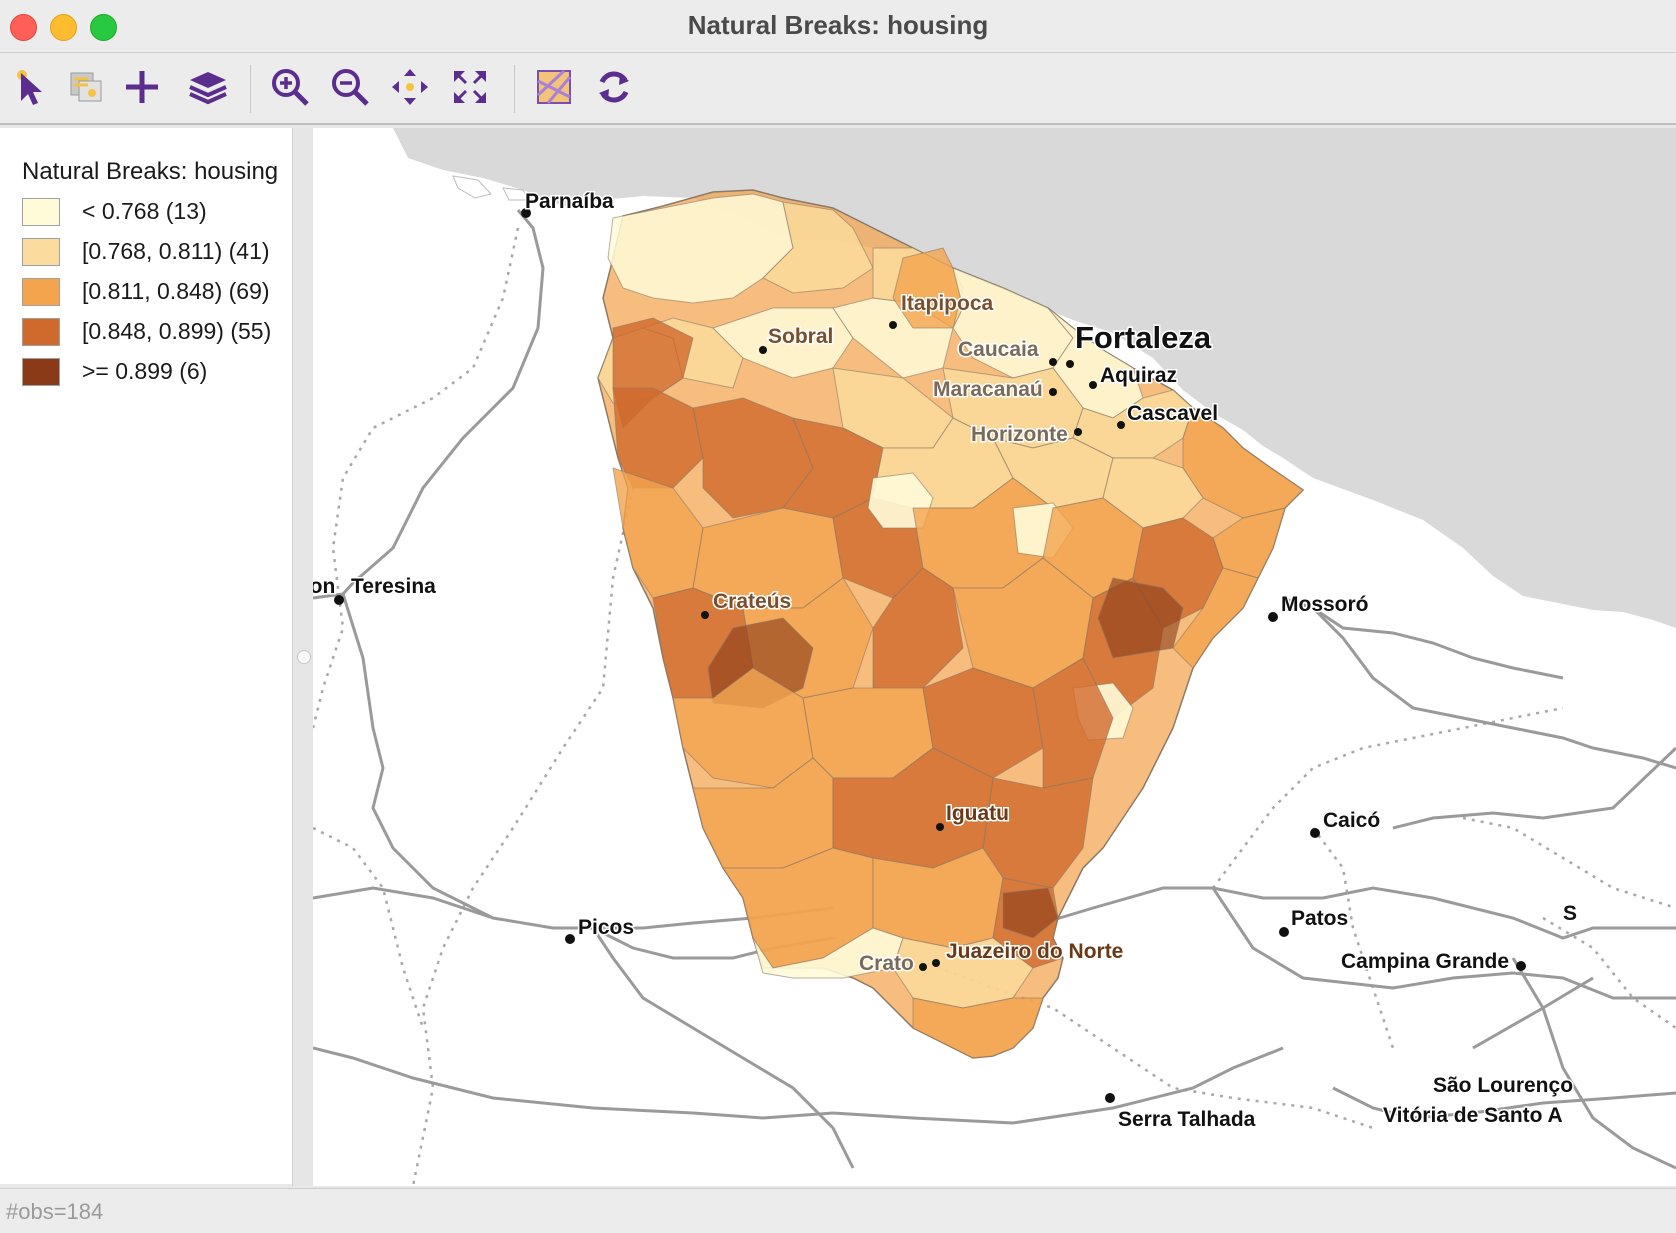 Image resolution: width=1676 pixels, height=1233 pixels. I want to click on refresh-icon, so click(614, 87).